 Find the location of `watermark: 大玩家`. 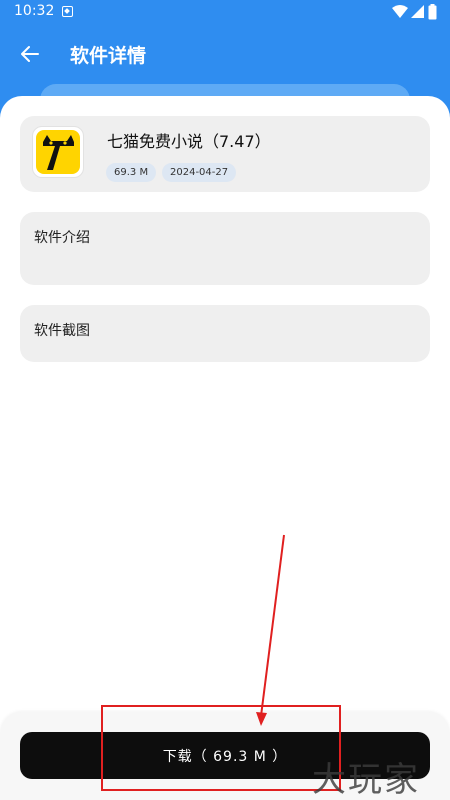

watermark: 大玩家 is located at coordinates (366, 780).